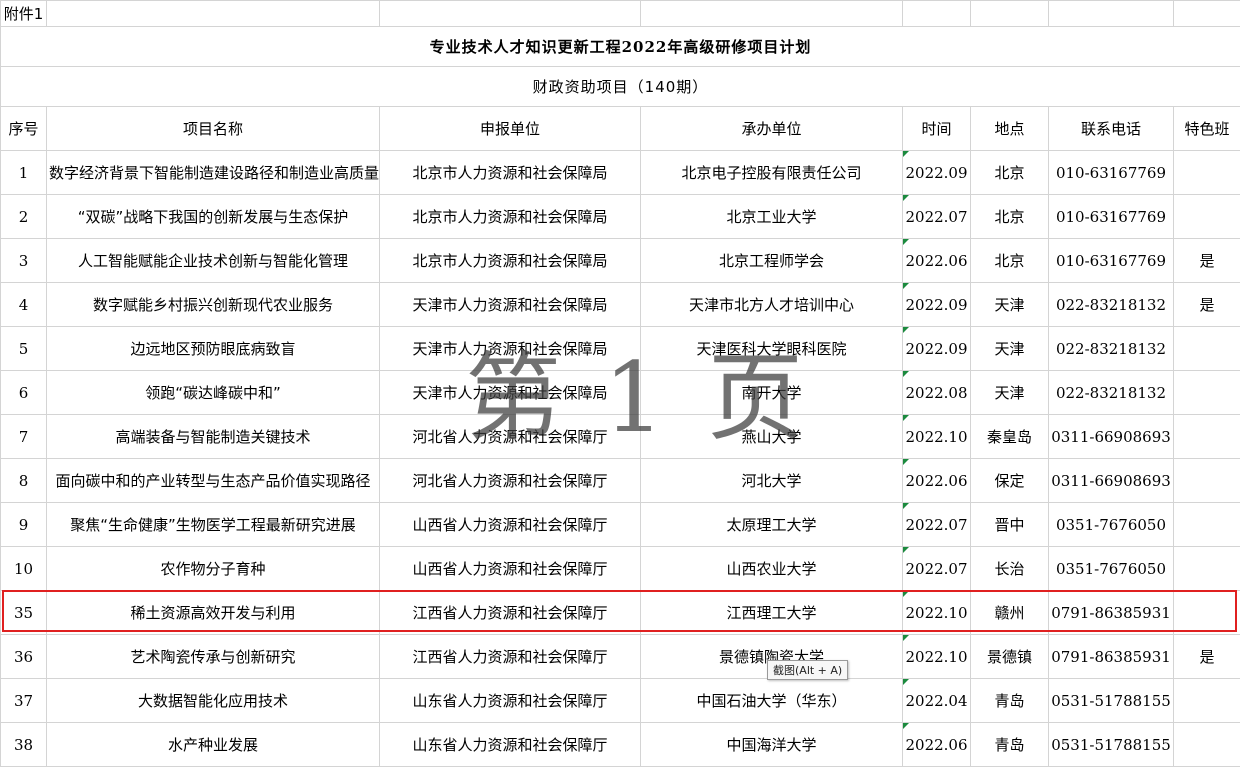  Describe the element at coordinates (510, 745) in the screenshot. I see `cell-applicant: 山东省人力资源和社会保障厅` at that location.